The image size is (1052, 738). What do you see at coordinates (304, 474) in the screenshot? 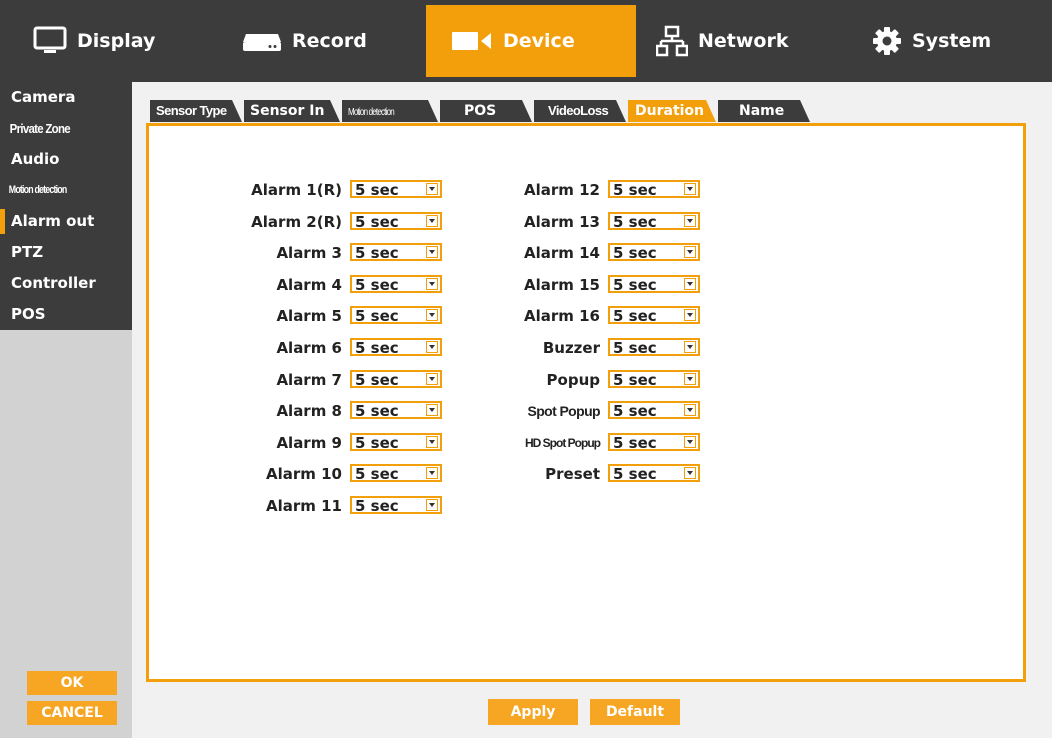
I see `alarm-label: Alarm 10` at bounding box center [304, 474].